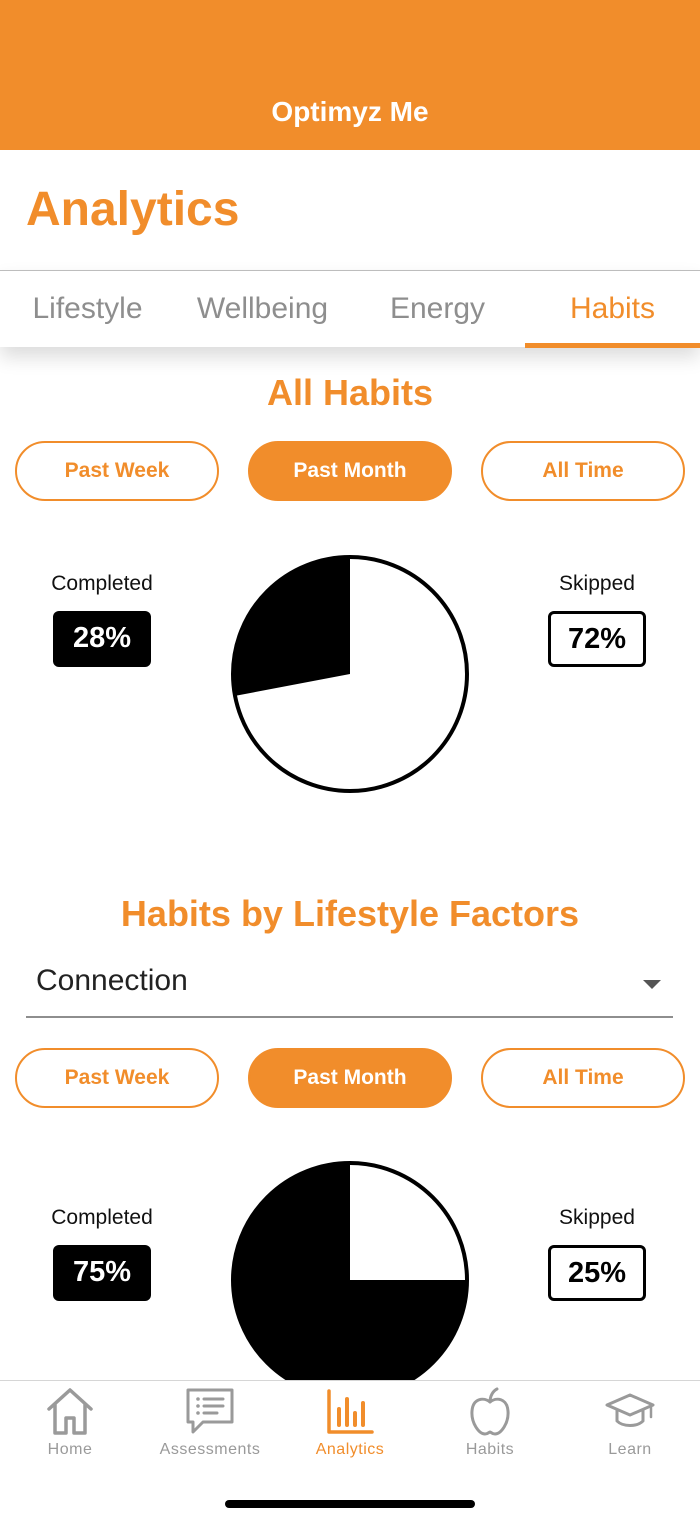 The width and height of the screenshot is (700, 1521). Describe the element at coordinates (652, 984) in the screenshot. I see `dropdown-arrow-icon` at that location.